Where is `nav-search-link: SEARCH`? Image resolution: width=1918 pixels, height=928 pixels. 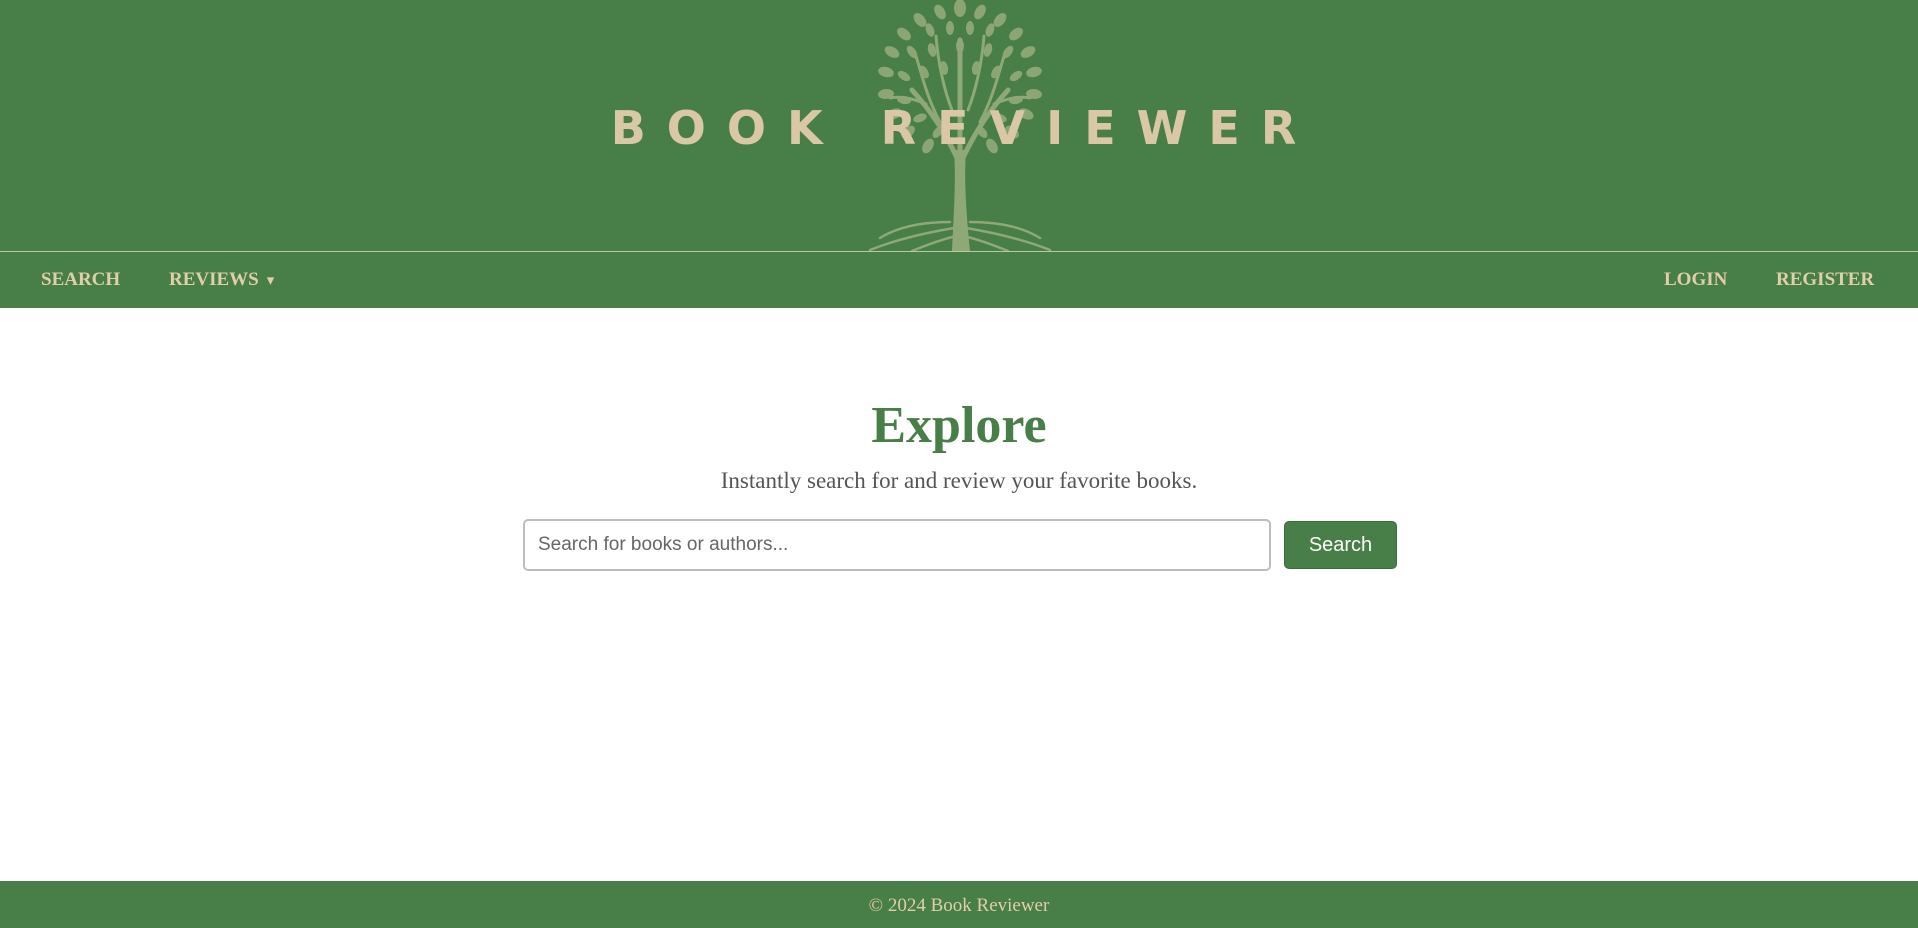 nav-search-link: SEARCH is located at coordinates (80, 280).